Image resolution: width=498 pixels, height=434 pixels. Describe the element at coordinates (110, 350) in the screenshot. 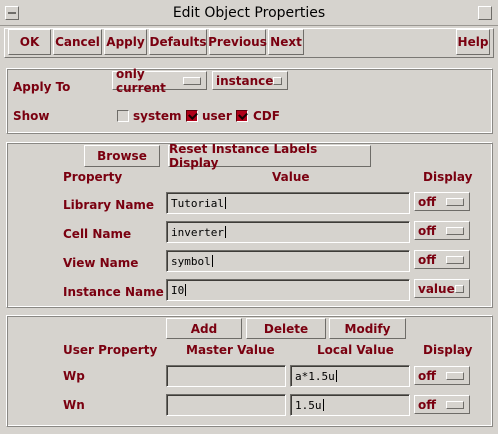

I see `user-property-column-header: User Property` at that location.